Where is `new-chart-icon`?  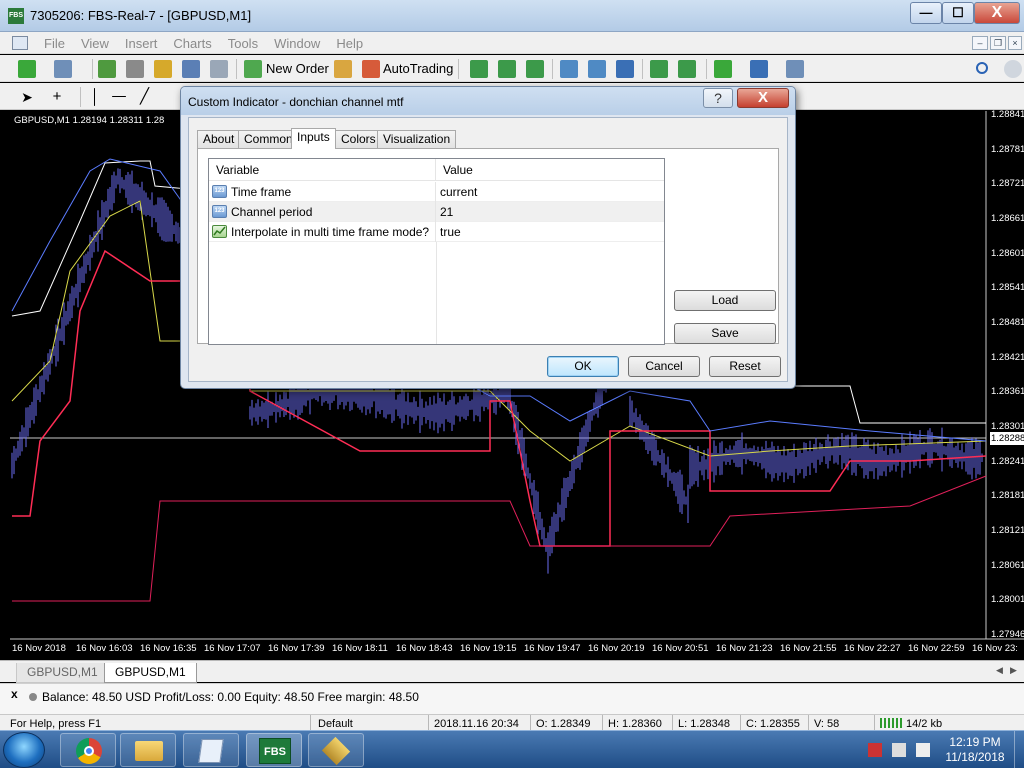 new-chart-icon is located at coordinates (27, 69).